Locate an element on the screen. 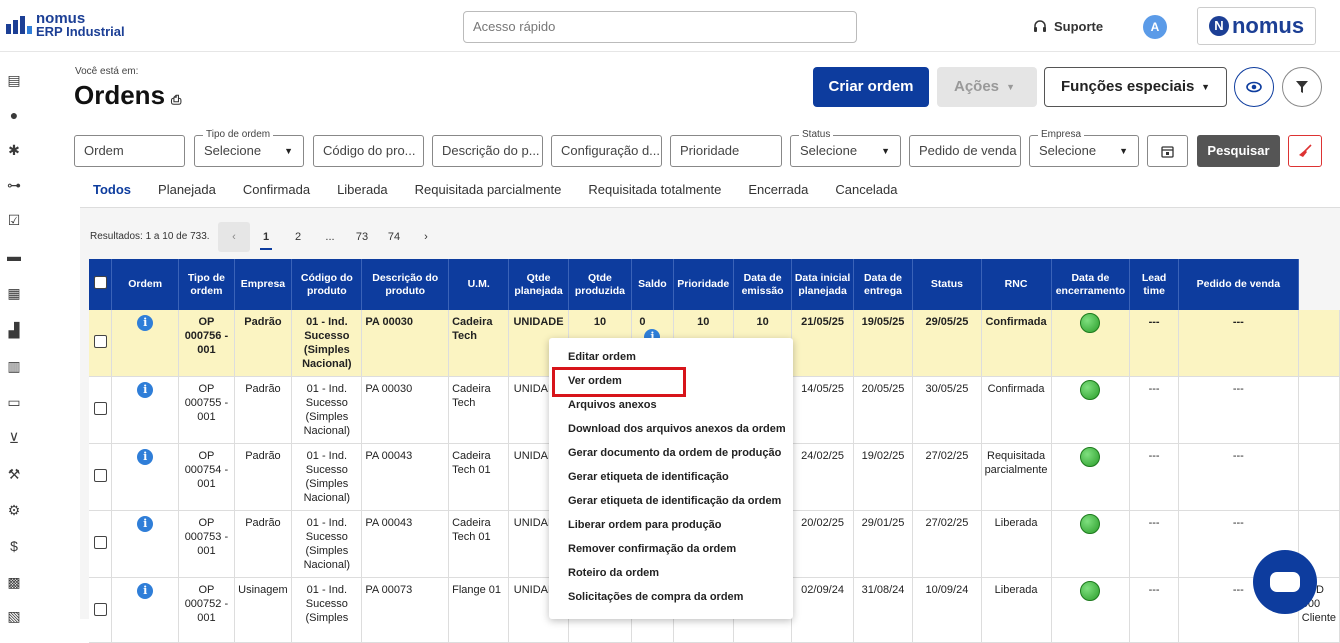  print-icon: ⎙ is located at coordinates (176, 100).